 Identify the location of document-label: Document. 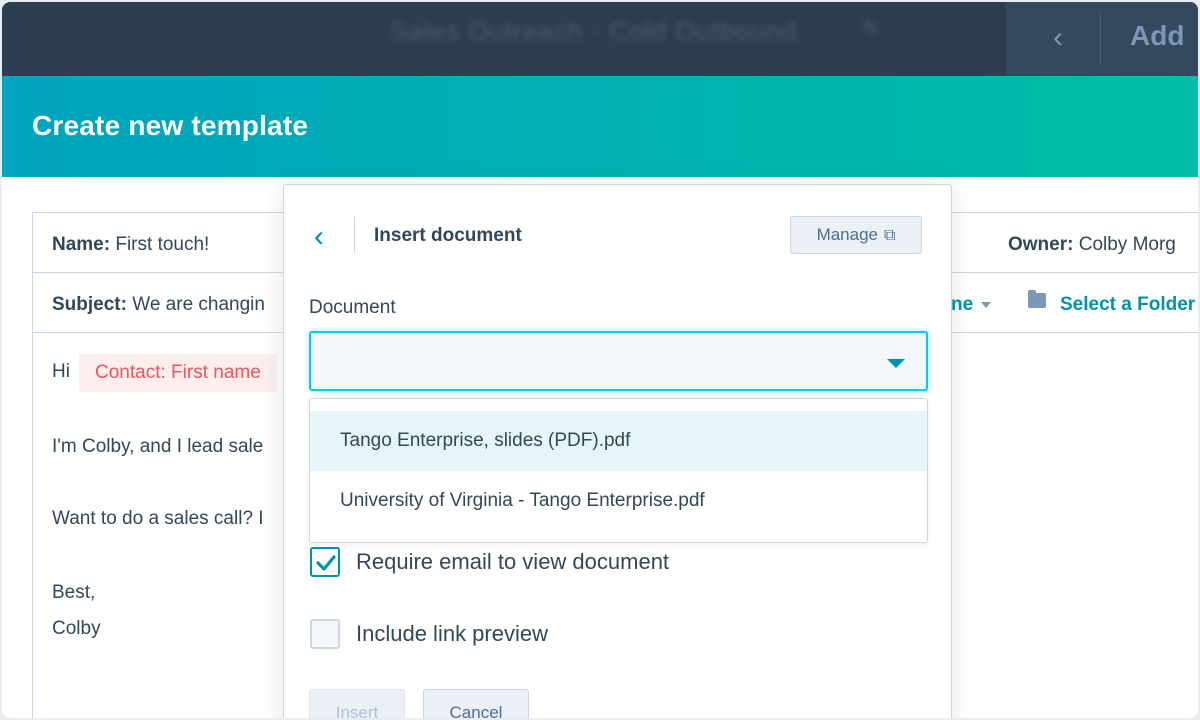
(352, 307).